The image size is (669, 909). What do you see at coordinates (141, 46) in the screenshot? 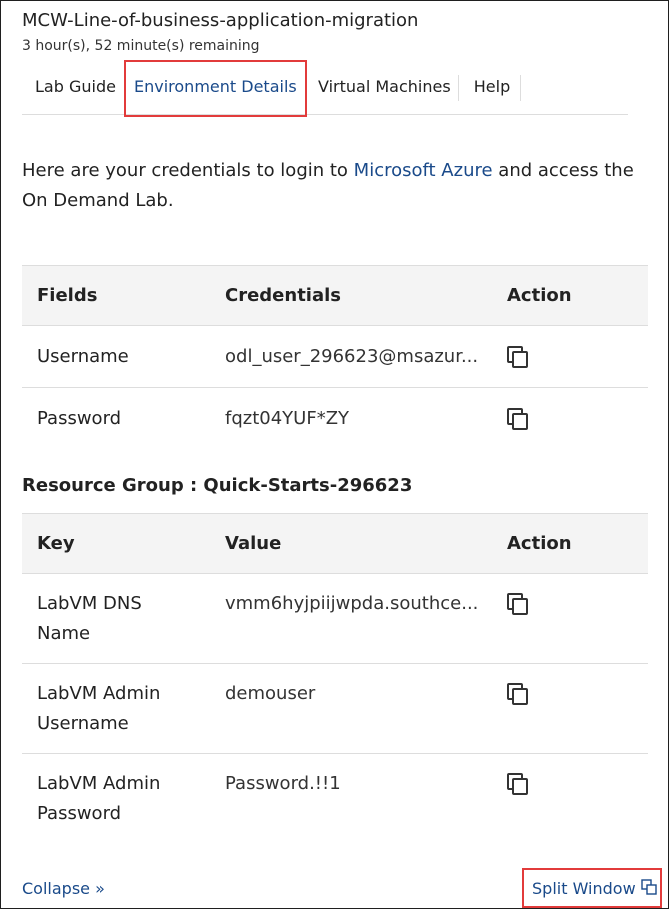
I see `time-remaining: 3 hour(s), 52 minute(s) remaining` at bounding box center [141, 46].